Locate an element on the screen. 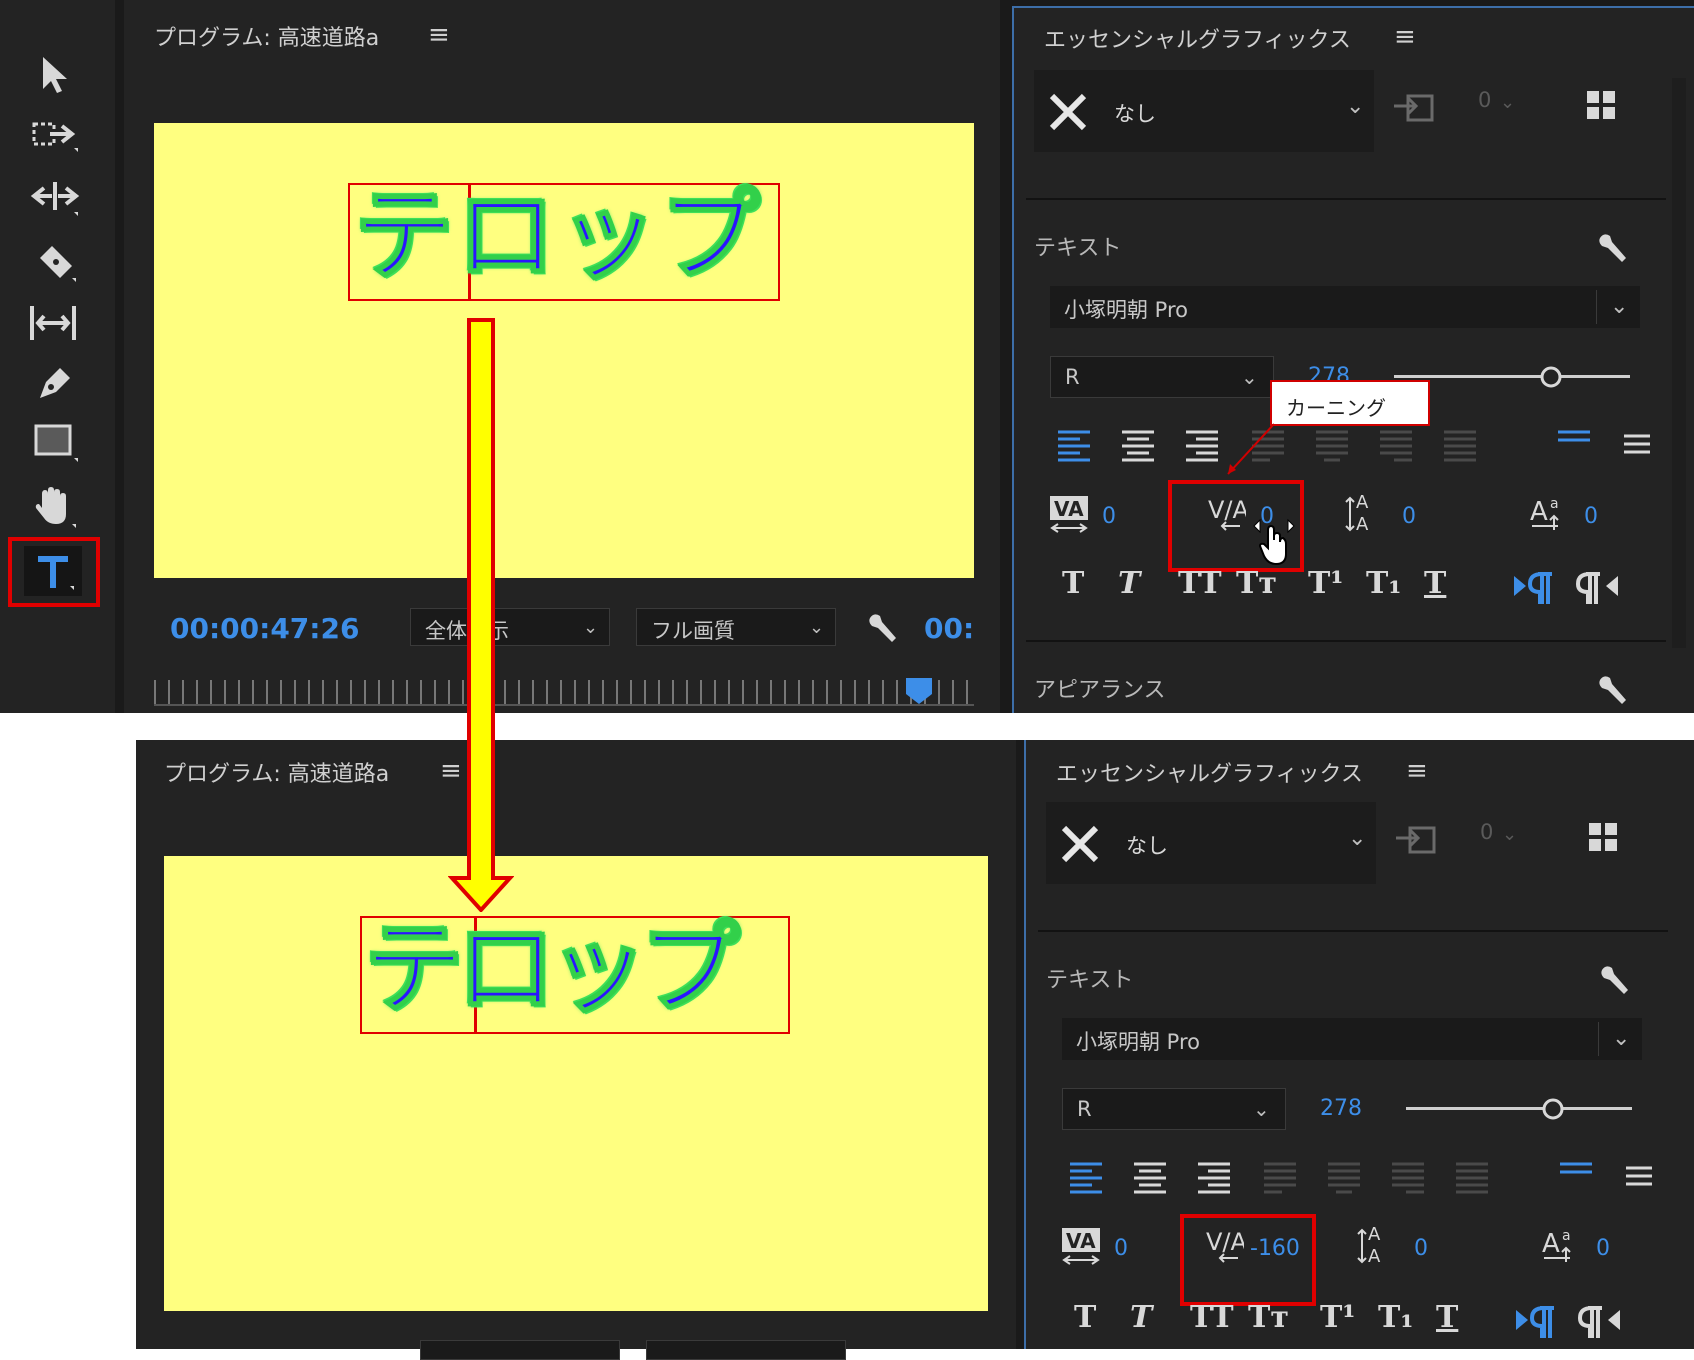 The image size is (1694, 1360). time-ruler is located at coordinates (564, 693).